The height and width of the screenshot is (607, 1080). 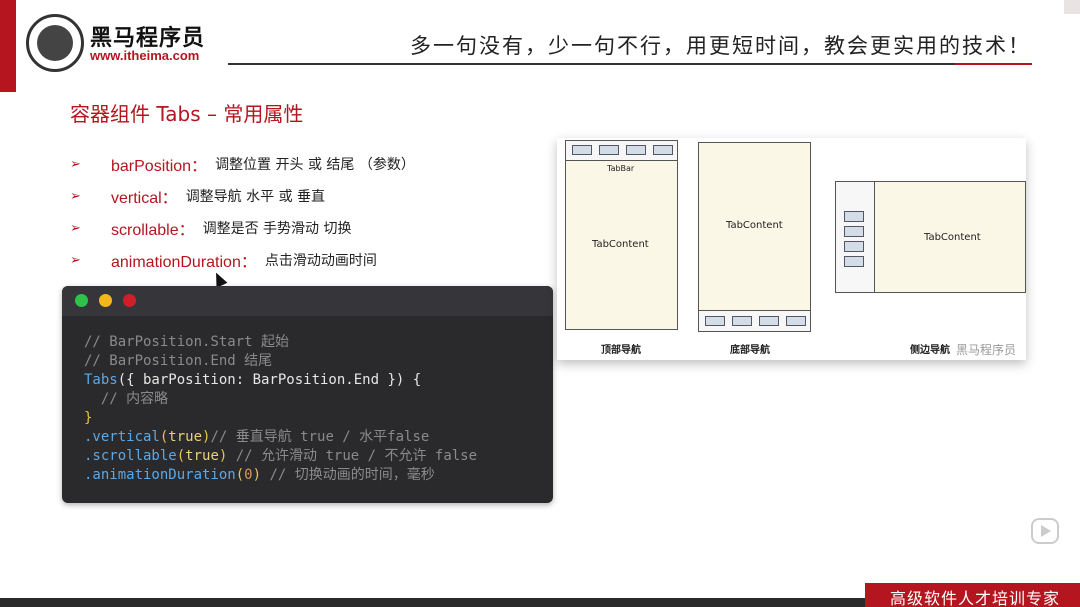 I want to click on yellow-dot-icon, so click(x=105, y=300).